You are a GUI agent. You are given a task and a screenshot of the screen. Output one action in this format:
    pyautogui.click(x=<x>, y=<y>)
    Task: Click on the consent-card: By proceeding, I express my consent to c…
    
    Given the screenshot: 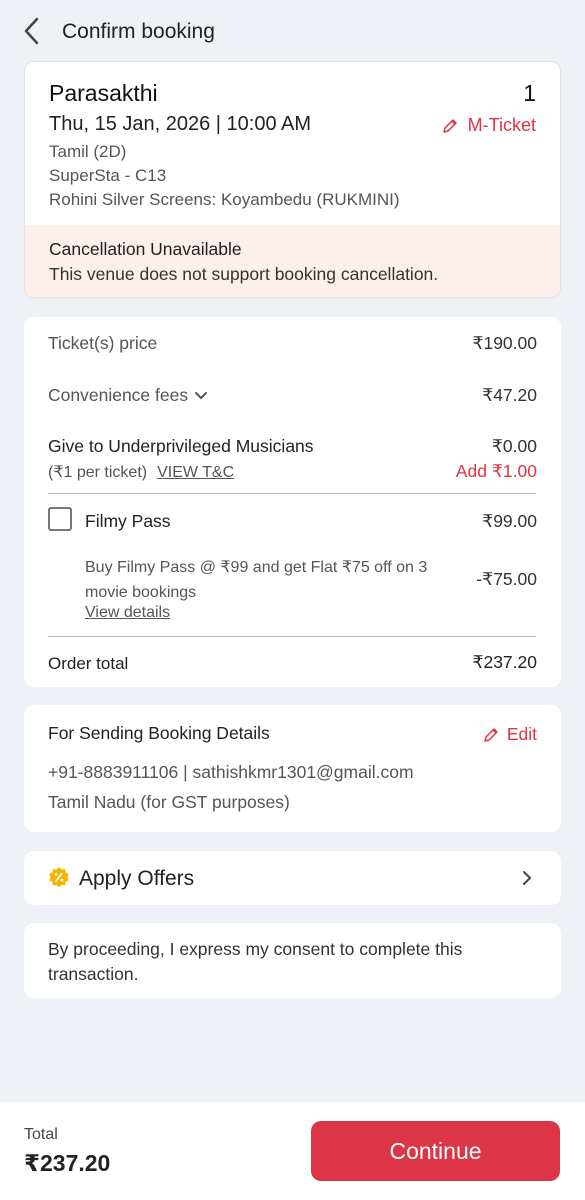 What is the action you would take?
    pyautogui.click(x=292, y=960)
    